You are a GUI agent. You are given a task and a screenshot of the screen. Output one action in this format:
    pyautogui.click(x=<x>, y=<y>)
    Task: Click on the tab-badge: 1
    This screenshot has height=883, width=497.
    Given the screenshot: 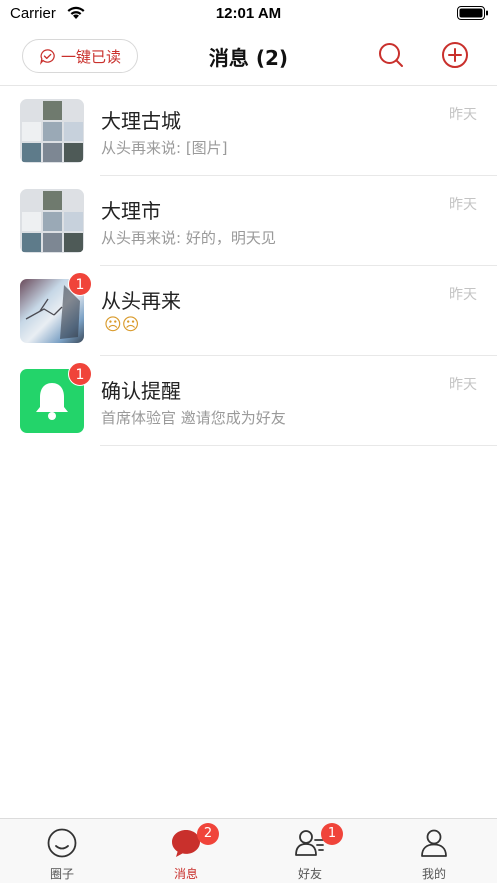 What is the action you would take?
    pyautogui.click(x=332, y=834)
    